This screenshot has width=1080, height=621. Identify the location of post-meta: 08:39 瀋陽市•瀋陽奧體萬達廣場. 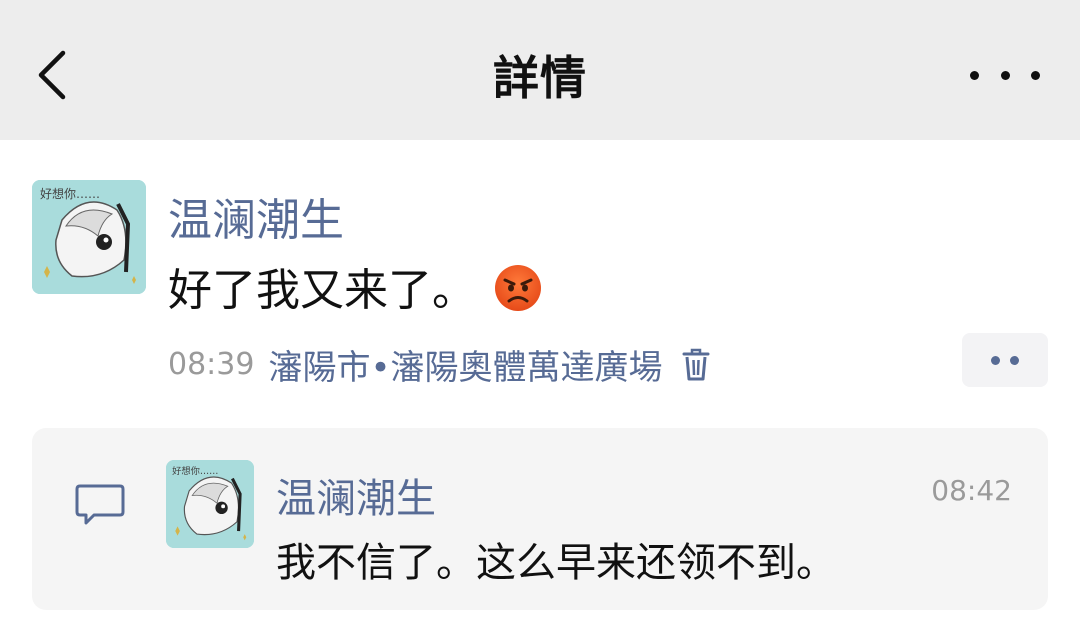
(440, 364).